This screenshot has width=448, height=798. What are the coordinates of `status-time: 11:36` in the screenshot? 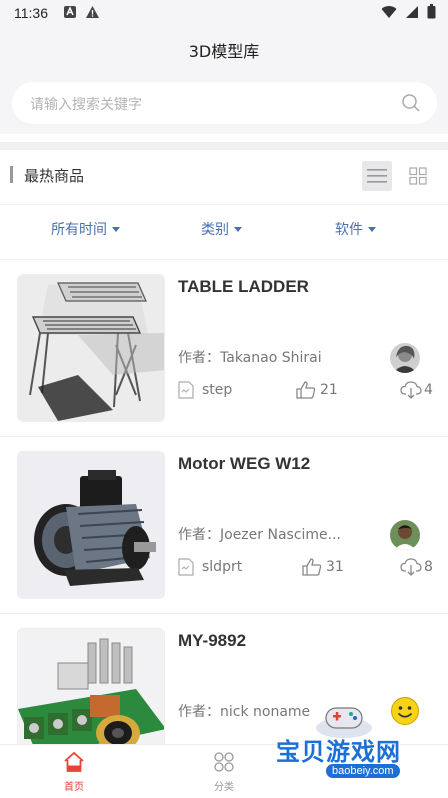 It's located at (31, 13).